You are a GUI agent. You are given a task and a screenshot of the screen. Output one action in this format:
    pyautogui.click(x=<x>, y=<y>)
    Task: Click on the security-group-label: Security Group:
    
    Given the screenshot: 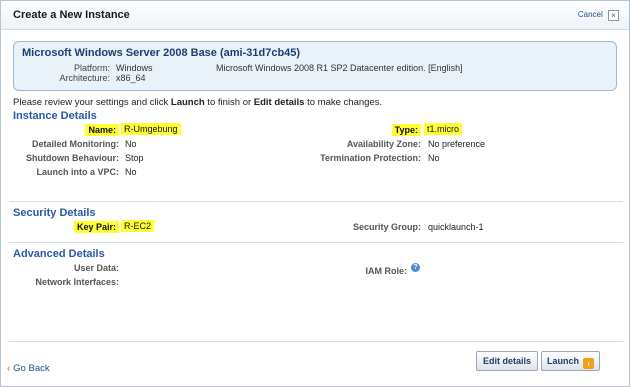 What is the action you would take?
    pyautogui.click(x=386, y=227)
    